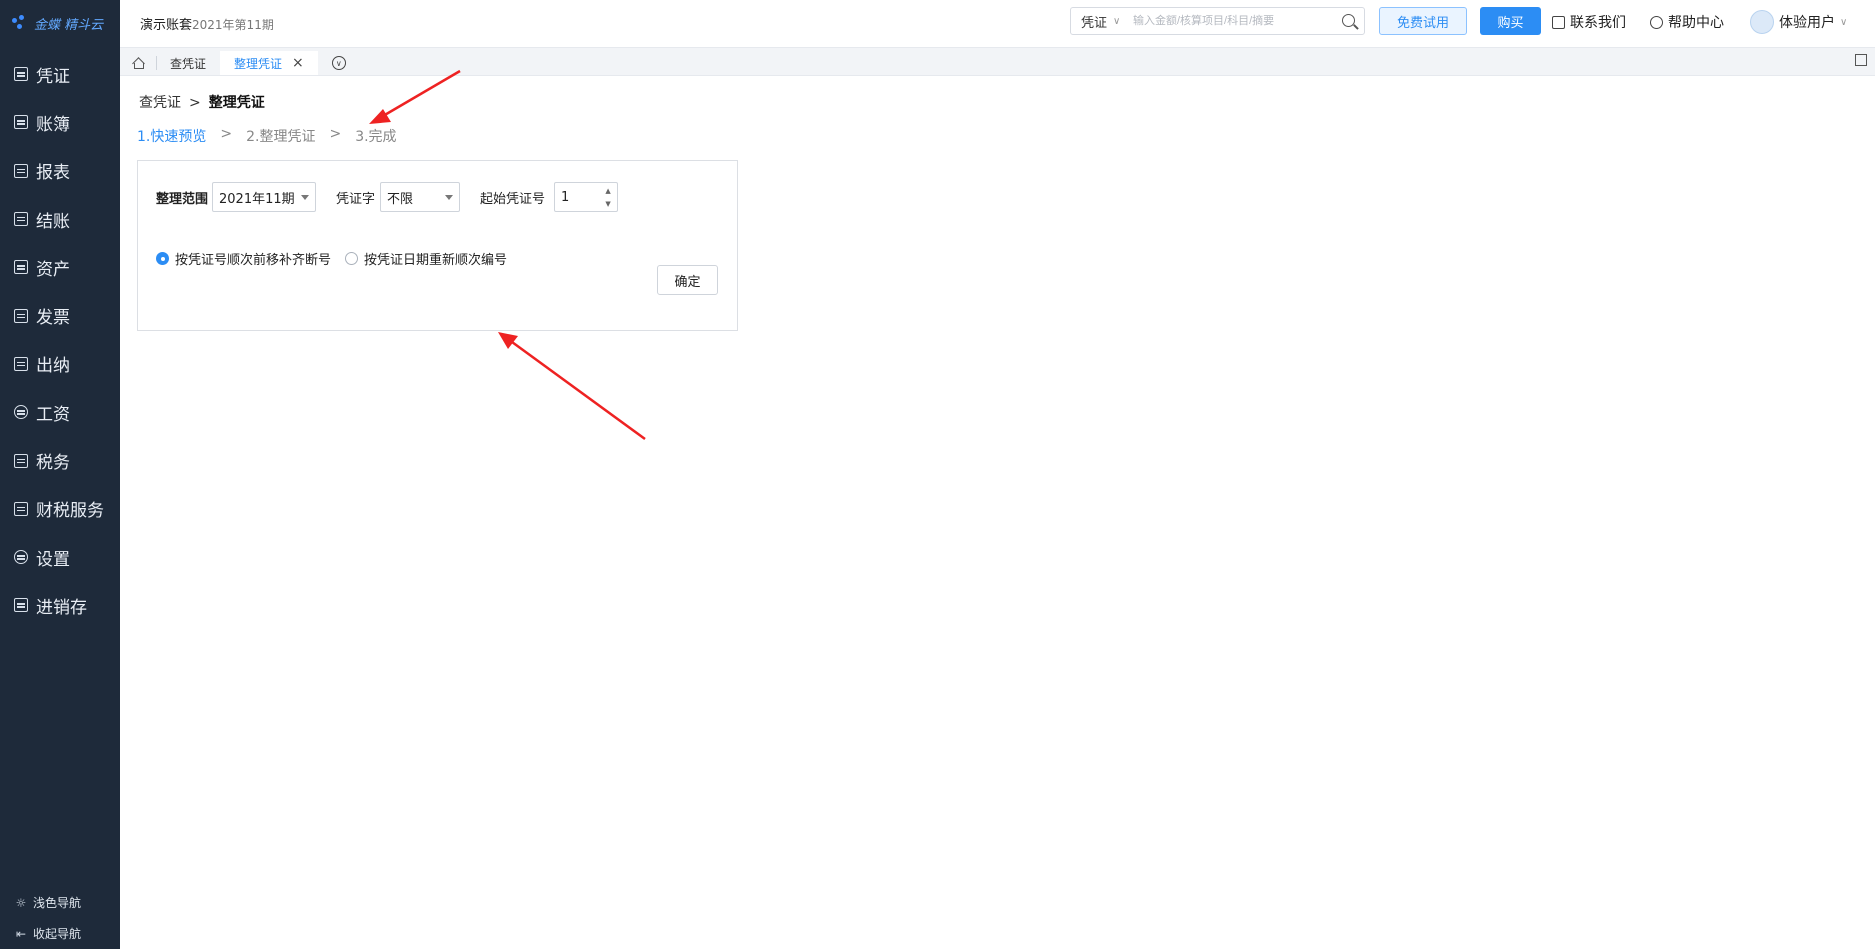  What do you see at coordinates (513, 199) in the screenshot?
I see `start-number-label: 起始凭证号` at bounding box center [513, 199].